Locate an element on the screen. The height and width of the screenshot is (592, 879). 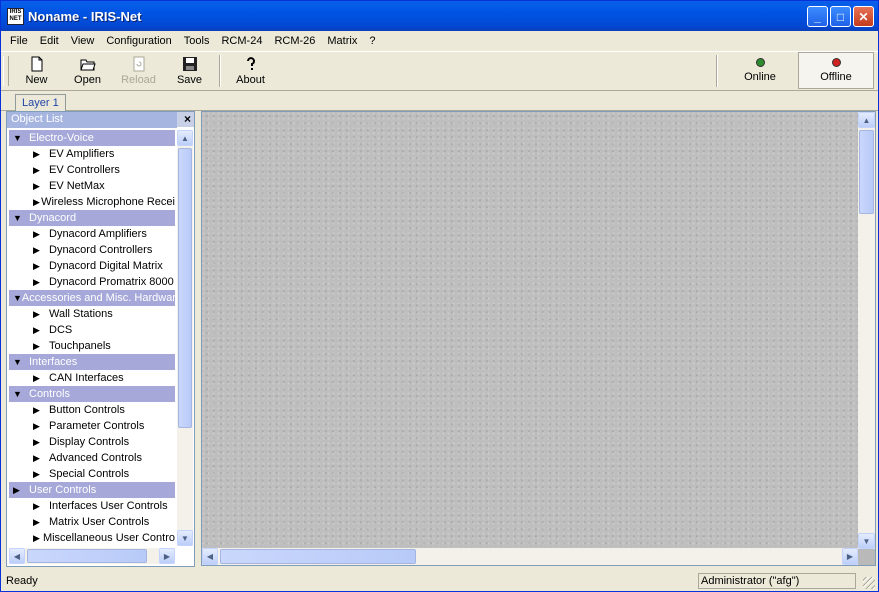
tree-item: ▶ Parameter Controls is located at coordinates (92, 426).